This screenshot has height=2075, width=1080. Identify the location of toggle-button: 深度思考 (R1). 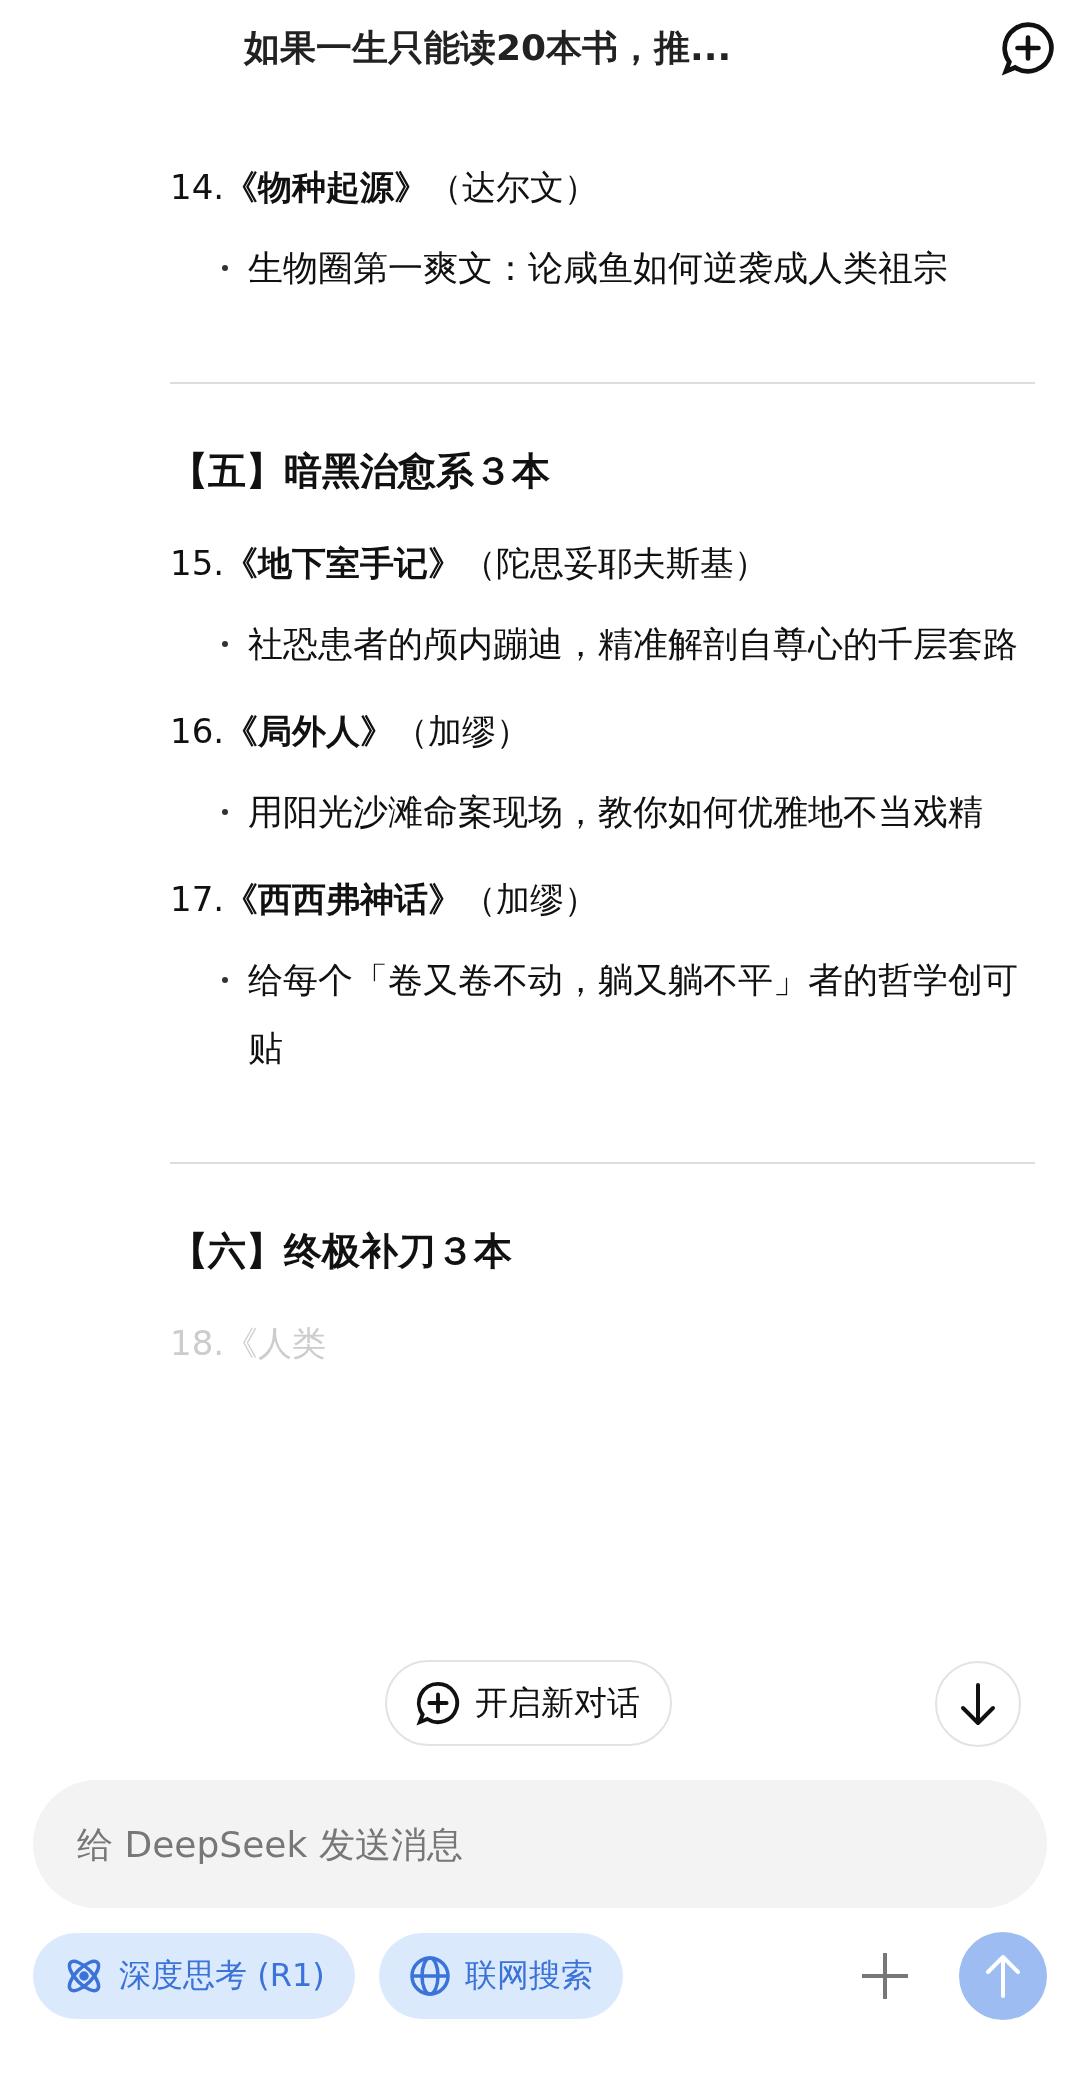
(194, 1976).